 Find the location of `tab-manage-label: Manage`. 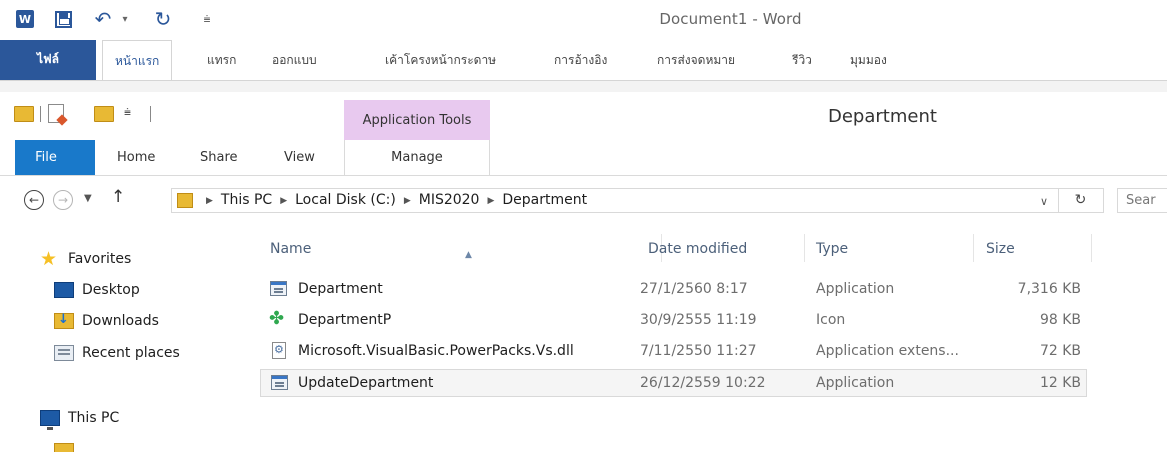

tab-manage-label: Manage is located at coordinates (417, 157).